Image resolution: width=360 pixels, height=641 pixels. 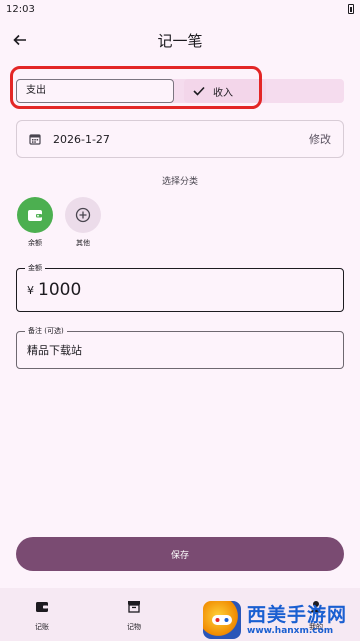 What do you see at coordinates (30, 290) in the screenshot?
I see `currency-symbol: ¥` at bounding box center [30, 290].